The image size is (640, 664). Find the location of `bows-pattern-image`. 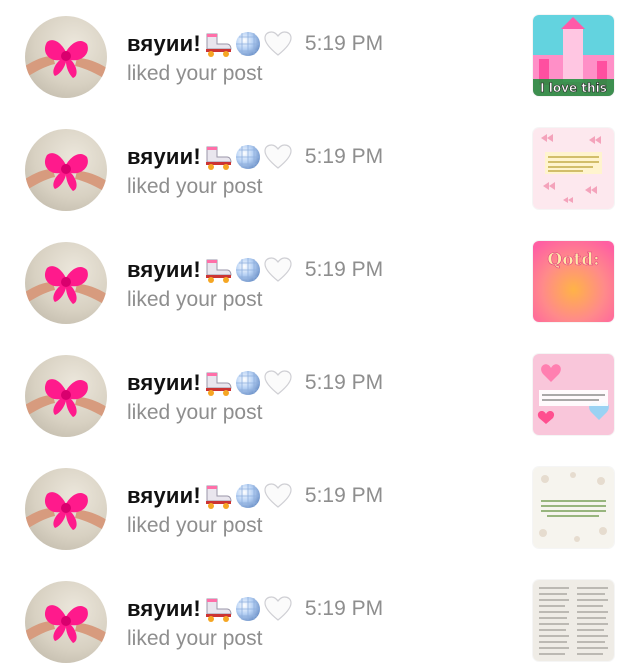

bows-pattern-image is located at coordinates (573, 168).